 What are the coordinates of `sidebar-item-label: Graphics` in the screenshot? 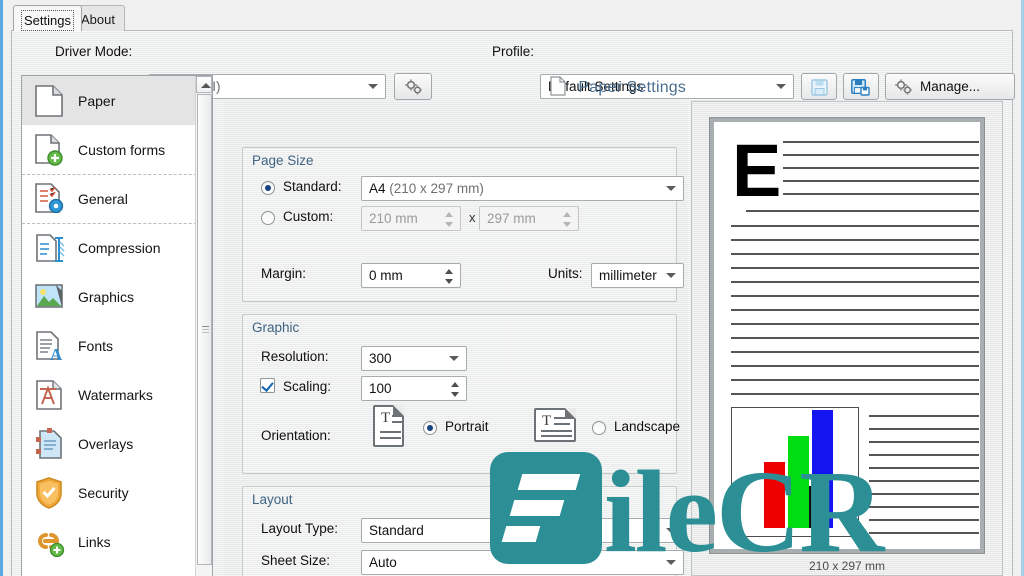 It's located at (106, 296).